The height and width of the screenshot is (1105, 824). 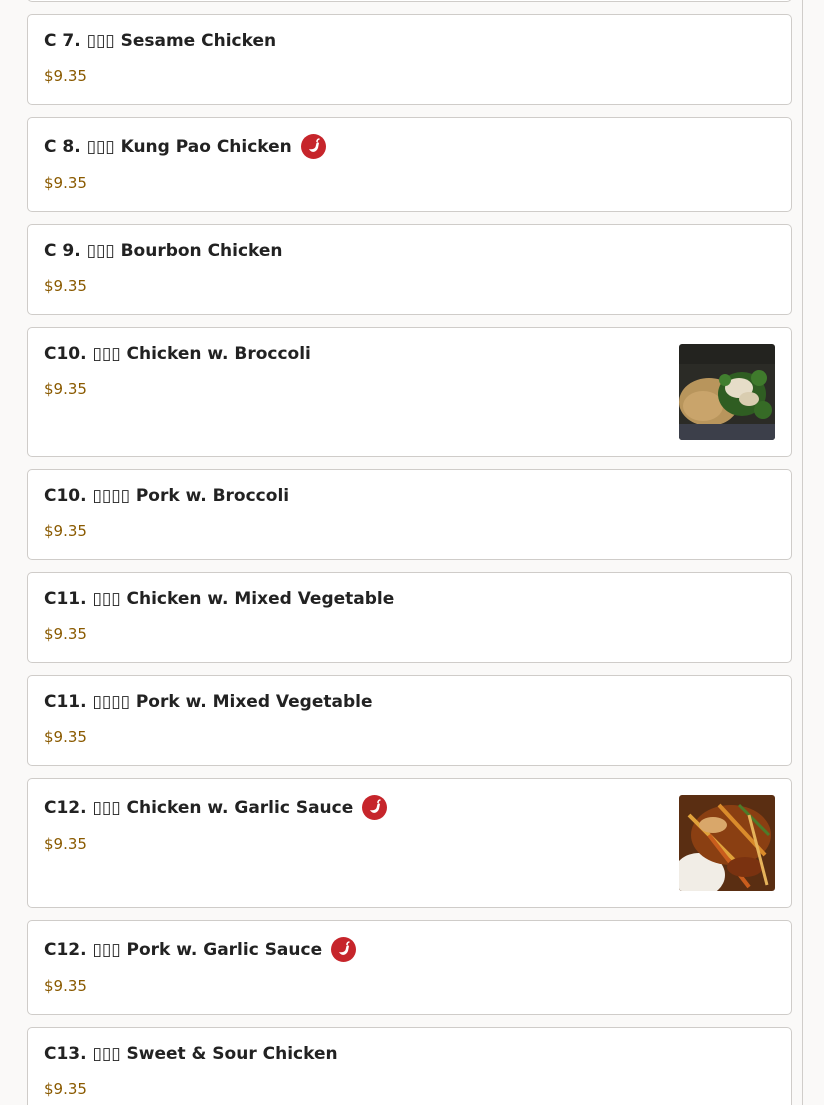 I want to click on menu-item-card: C13. ▯▯▯ Sweet & Sour Chicken $9.35, so click(x=409, y=1066).